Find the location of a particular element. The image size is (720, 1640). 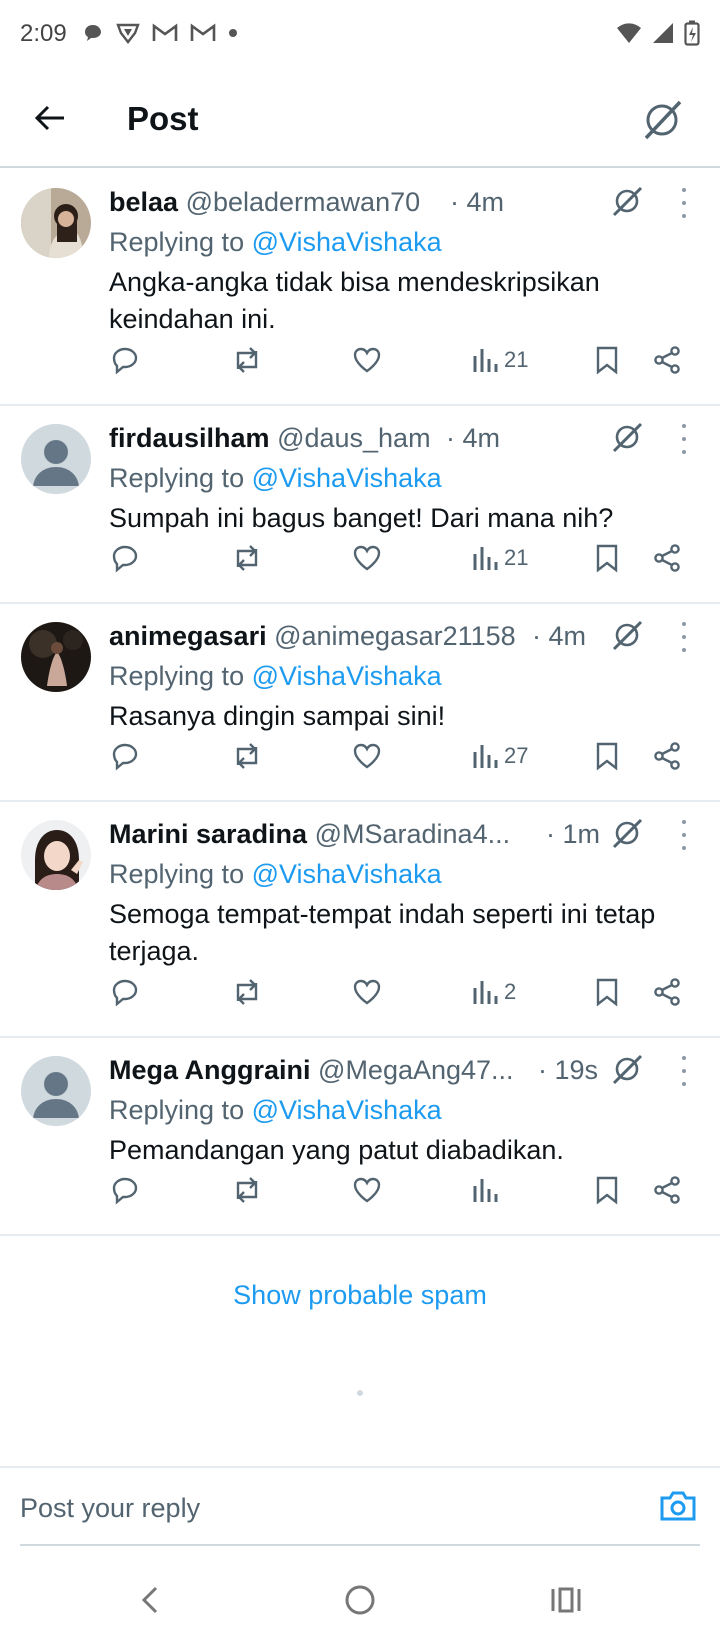

arrow-left-icon is located at coordinates (49, 118).